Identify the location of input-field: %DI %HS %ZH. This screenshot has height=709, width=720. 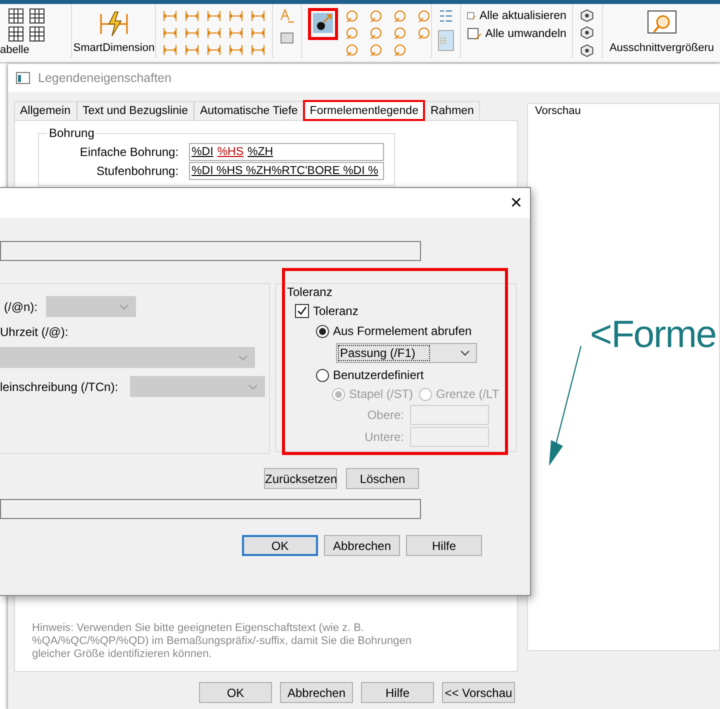
(286, 152).